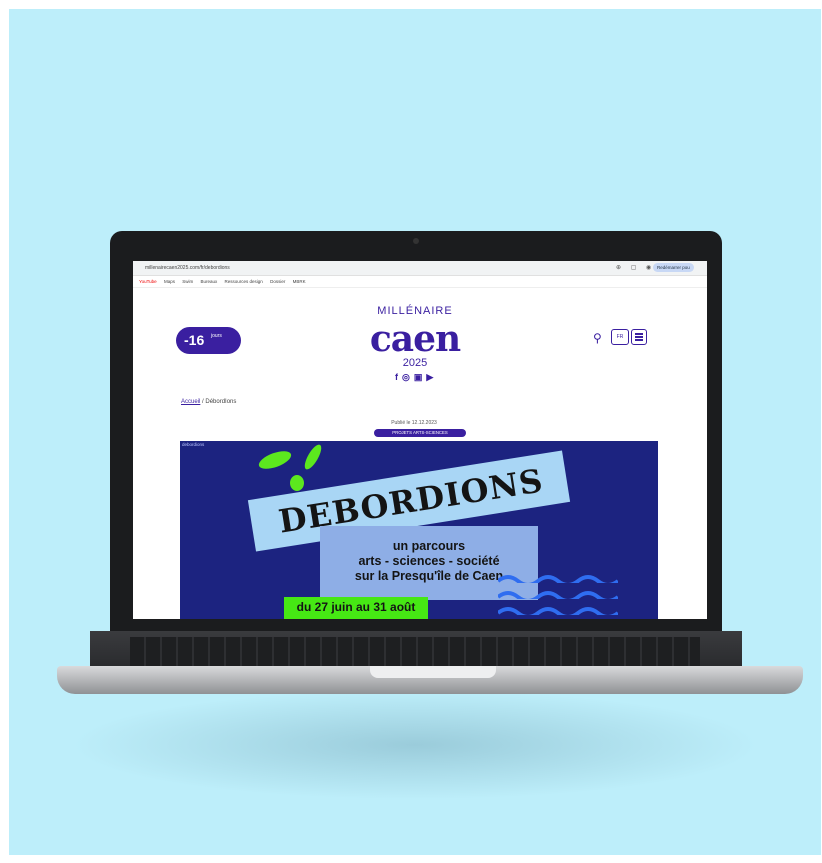 The width and height of the screenshot is (822, 863). What do you see at coordinates (414, 423) in the screenshot?
I see `publish-date: Publié le 12.12.2023` at bounding box center [414, 423].